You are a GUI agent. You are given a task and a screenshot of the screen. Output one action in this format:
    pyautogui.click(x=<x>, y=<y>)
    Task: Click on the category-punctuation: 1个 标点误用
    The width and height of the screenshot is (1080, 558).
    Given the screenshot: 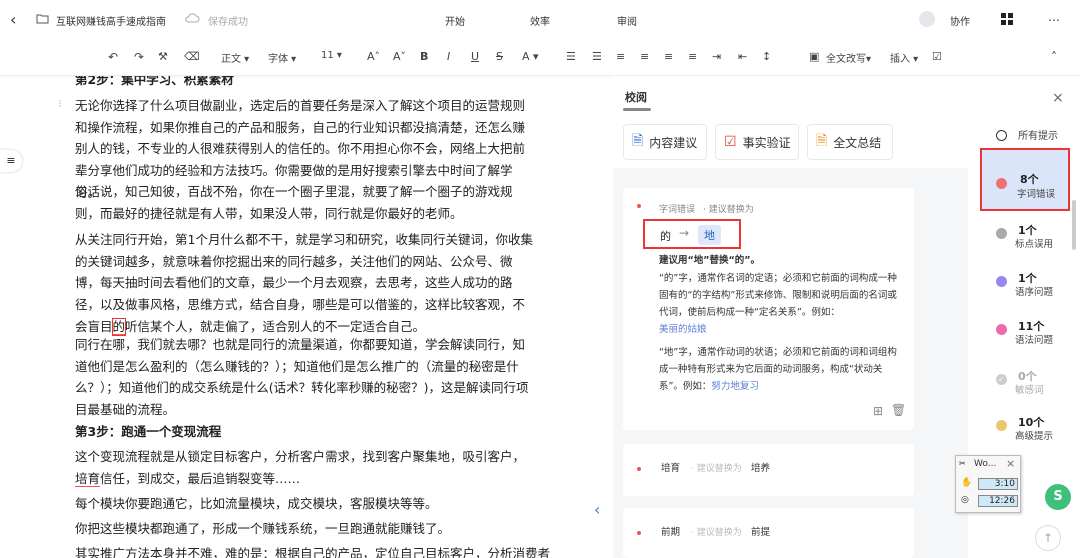 What is the action you would take?
    pyautogui.click(x=1018, y=242)
    